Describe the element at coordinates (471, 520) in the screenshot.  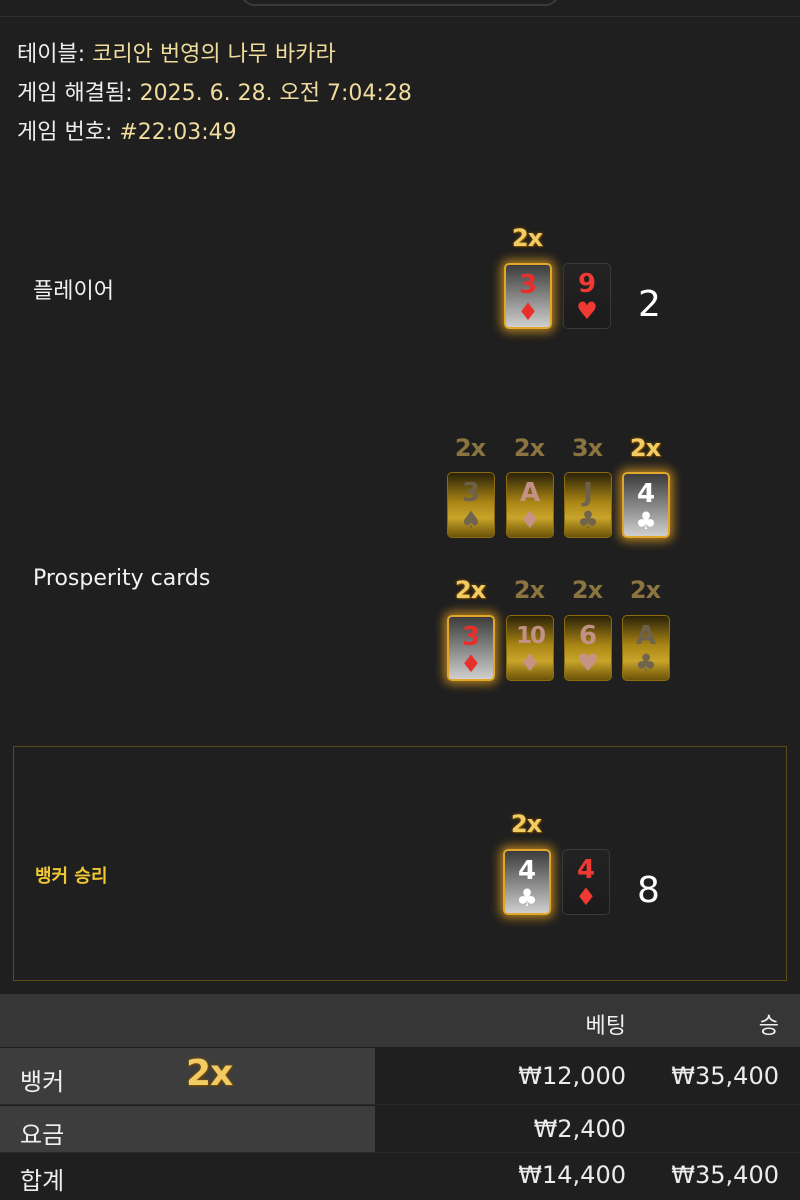
I see `spade-suit-icon: ♠` at that location.